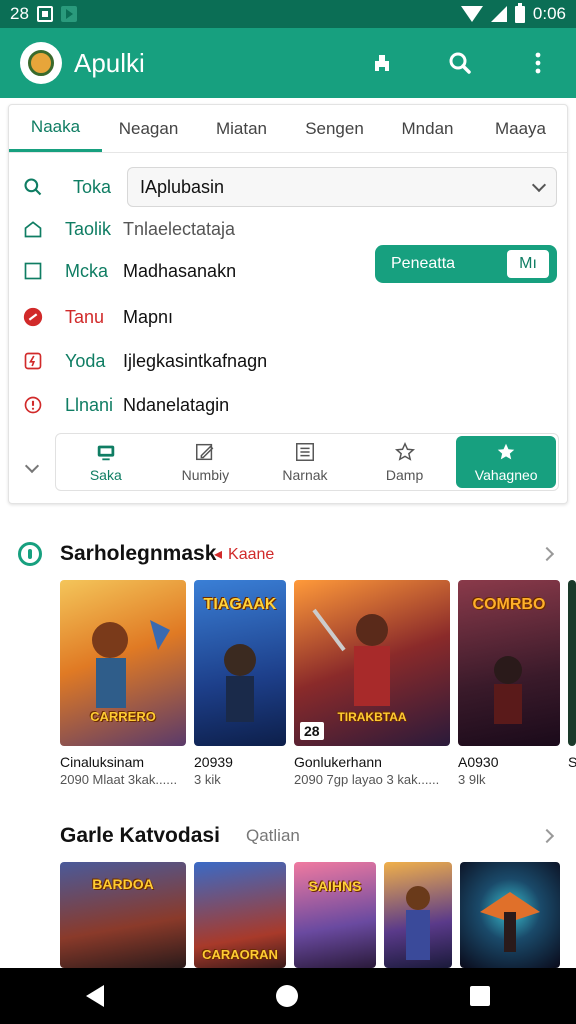 The height and width of the screenshot is (1024, 576). Describe the element at coordinates (89, 404) in the screenshot. I see `row6-label: Llnani` at that location.